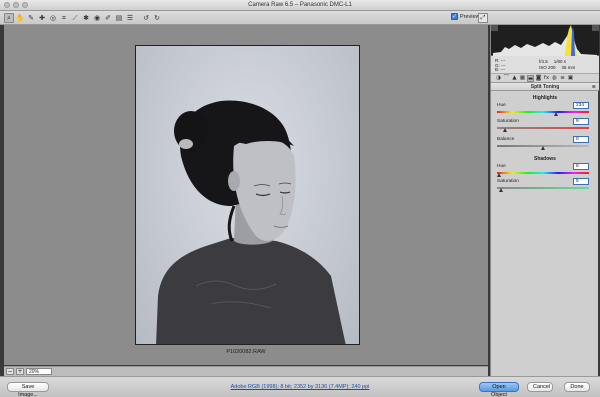  What do you see at coordinates (497, 70) in the screenshot?
I see `b-label: B:` at bounding box center [497, 70].